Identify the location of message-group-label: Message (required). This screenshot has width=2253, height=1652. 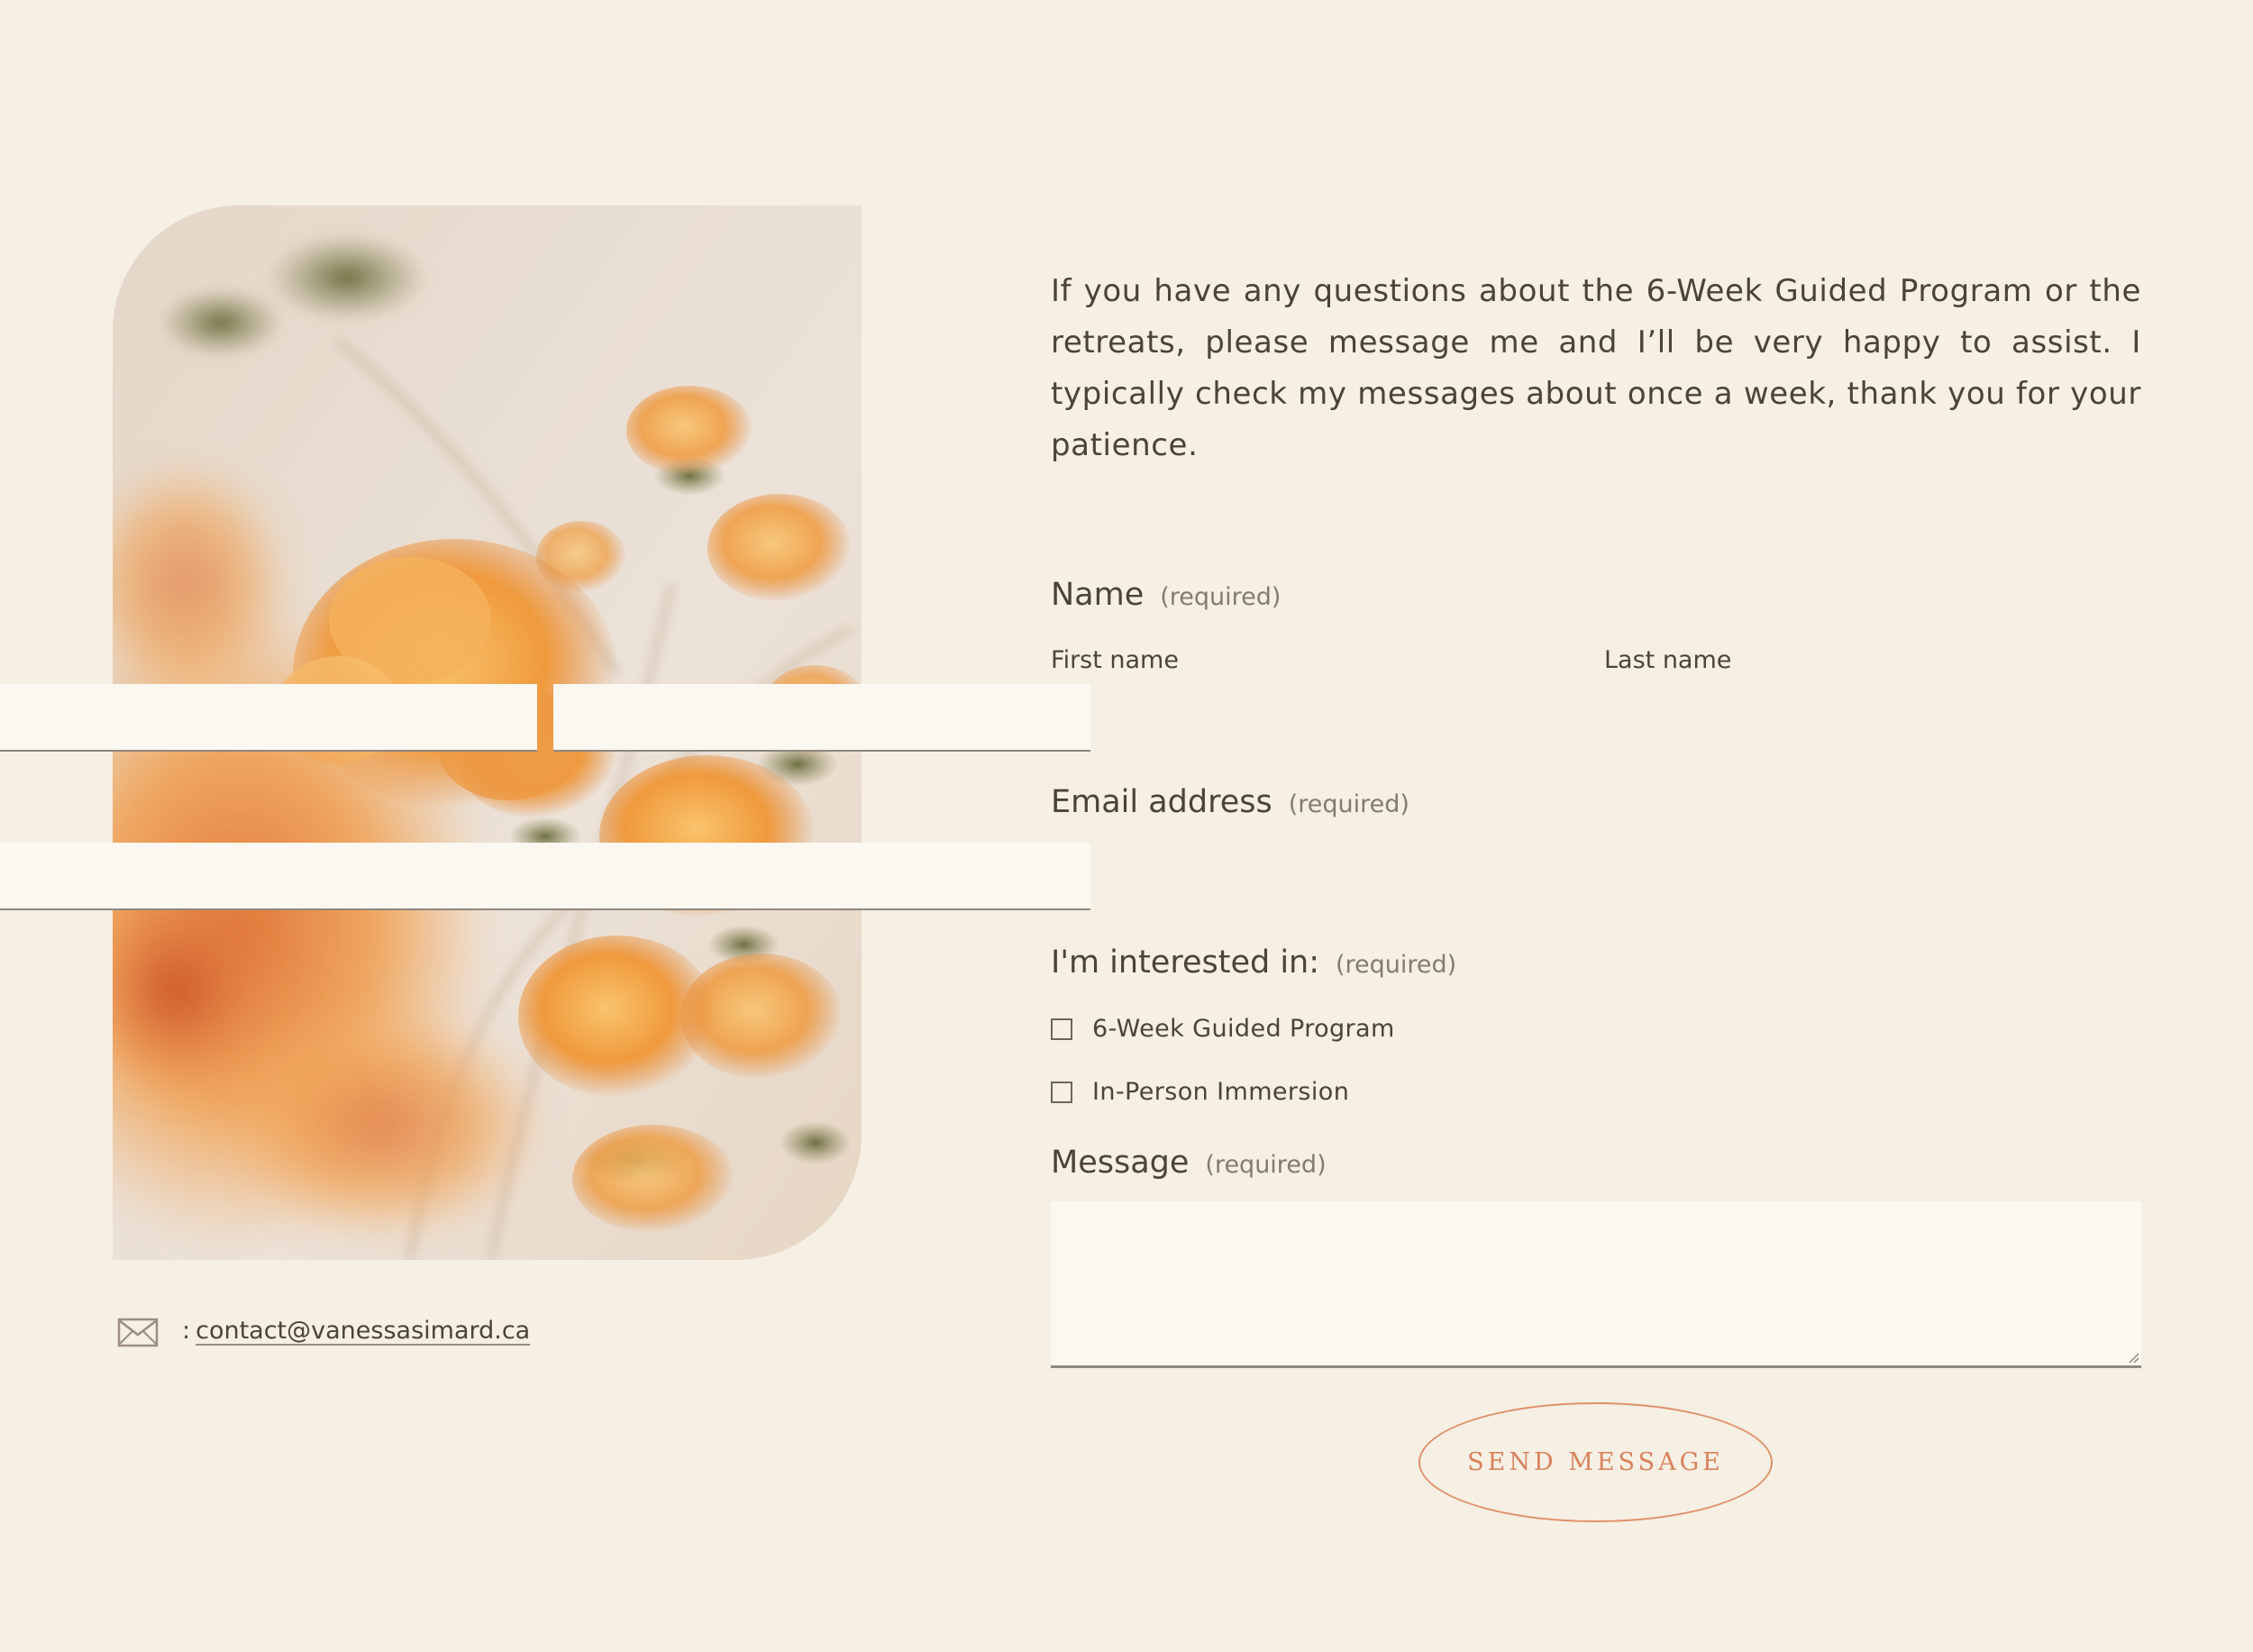
(1189, 1163).